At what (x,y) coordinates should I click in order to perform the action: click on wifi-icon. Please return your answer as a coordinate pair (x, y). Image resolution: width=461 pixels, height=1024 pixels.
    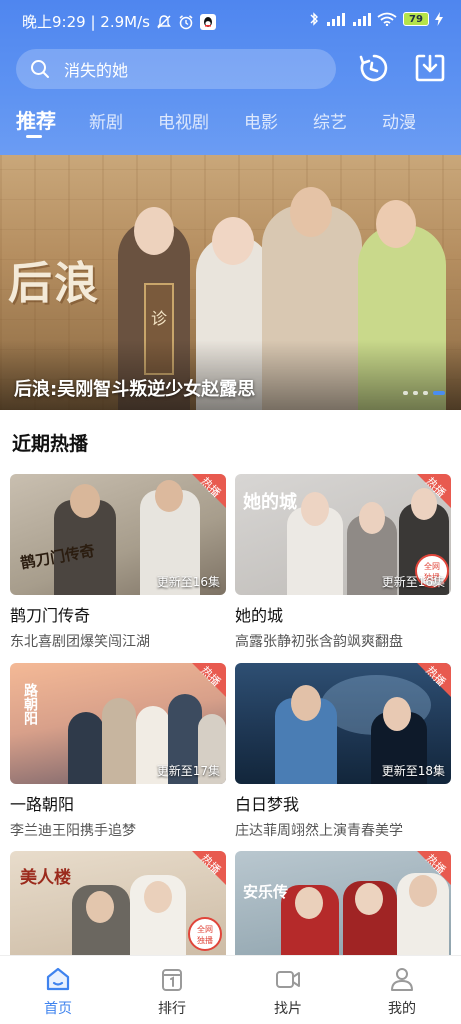
    Looking at the image, I should click on (387, 19).